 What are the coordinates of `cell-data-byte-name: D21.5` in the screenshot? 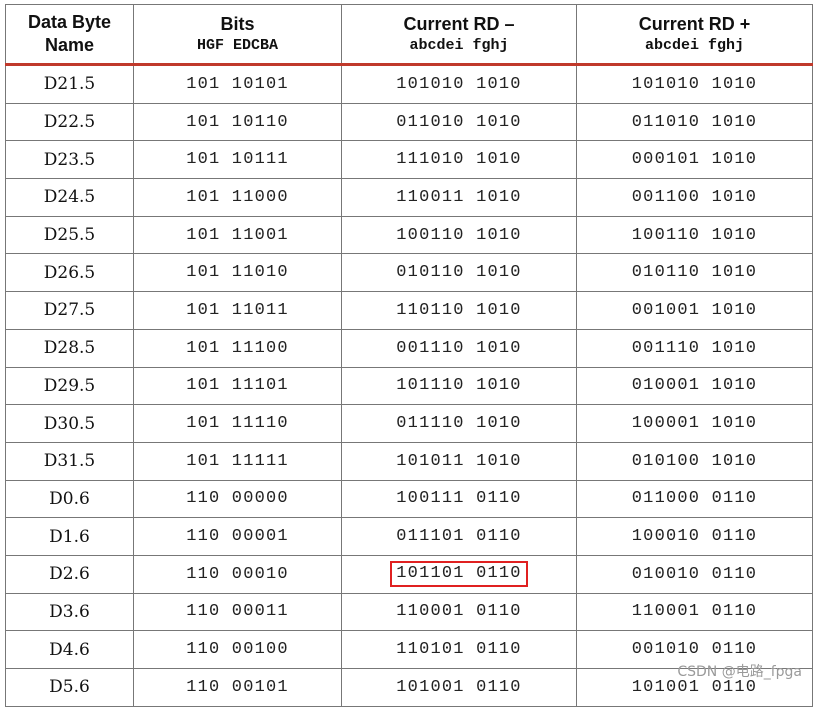 It's located at (69, 84).